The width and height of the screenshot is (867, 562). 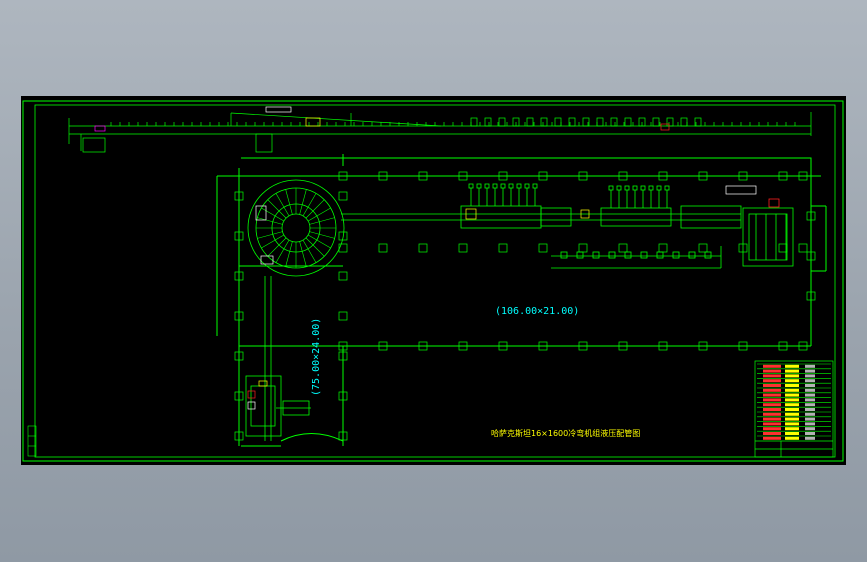 I want to click on side-dimension-label: (75.00×24.00), so click(x=316, y=357).